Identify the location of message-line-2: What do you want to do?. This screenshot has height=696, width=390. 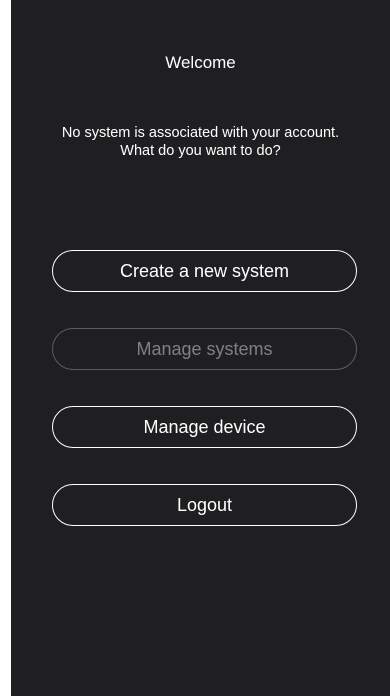
(200, 151).